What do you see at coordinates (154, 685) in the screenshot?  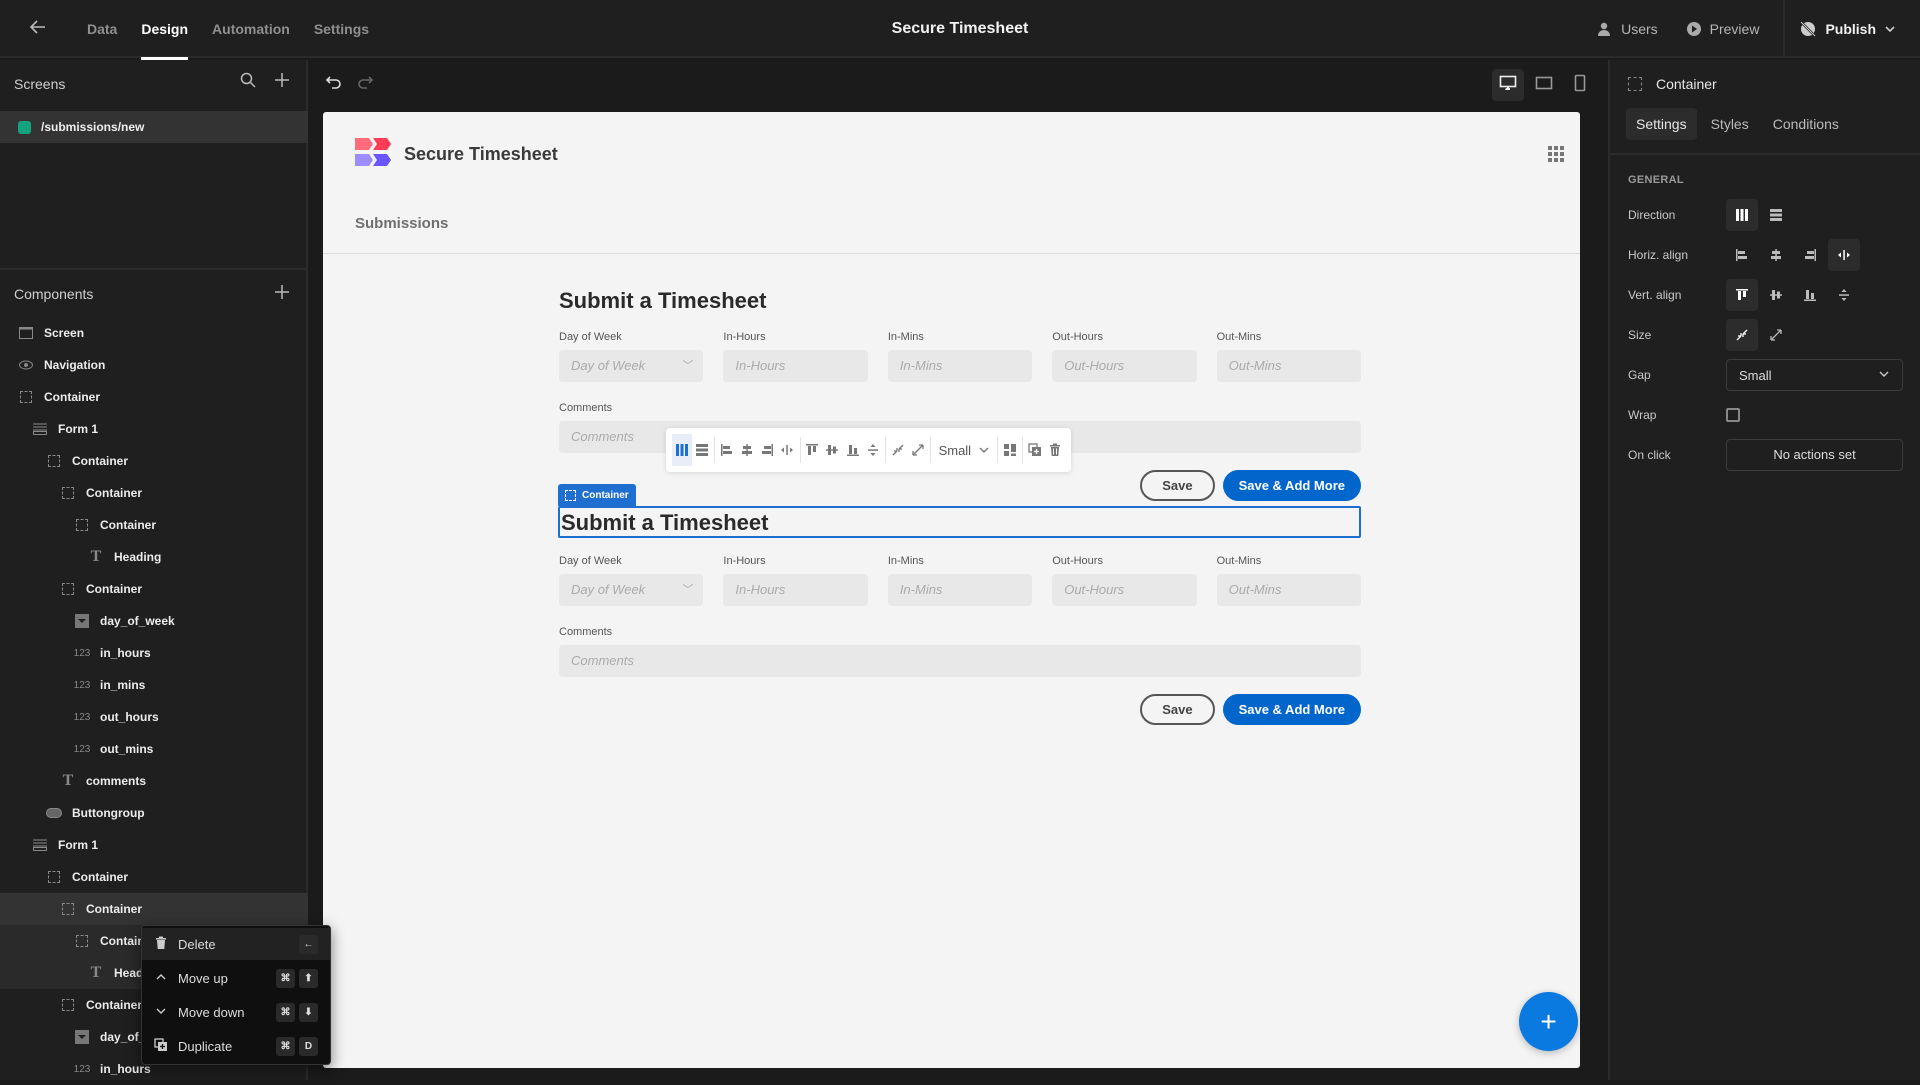 I see `tree-node: 123 in_mins` at bounding box center [154, 685].